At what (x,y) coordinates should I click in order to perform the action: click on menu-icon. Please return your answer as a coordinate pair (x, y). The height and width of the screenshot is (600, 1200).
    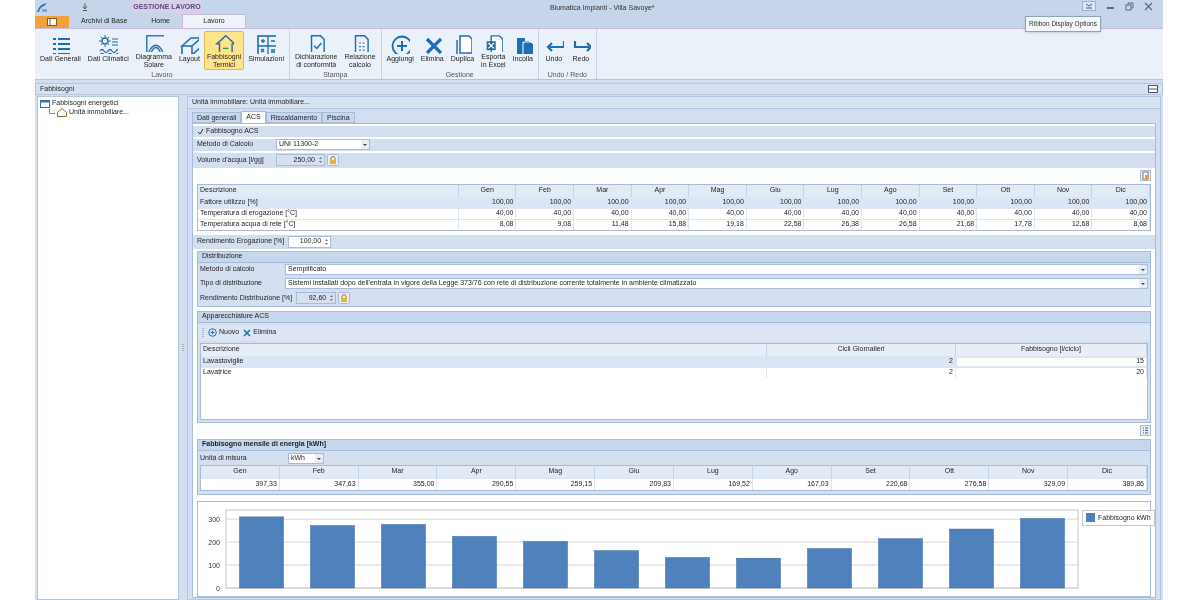
    Looking at the image, I should click on (52, 22).